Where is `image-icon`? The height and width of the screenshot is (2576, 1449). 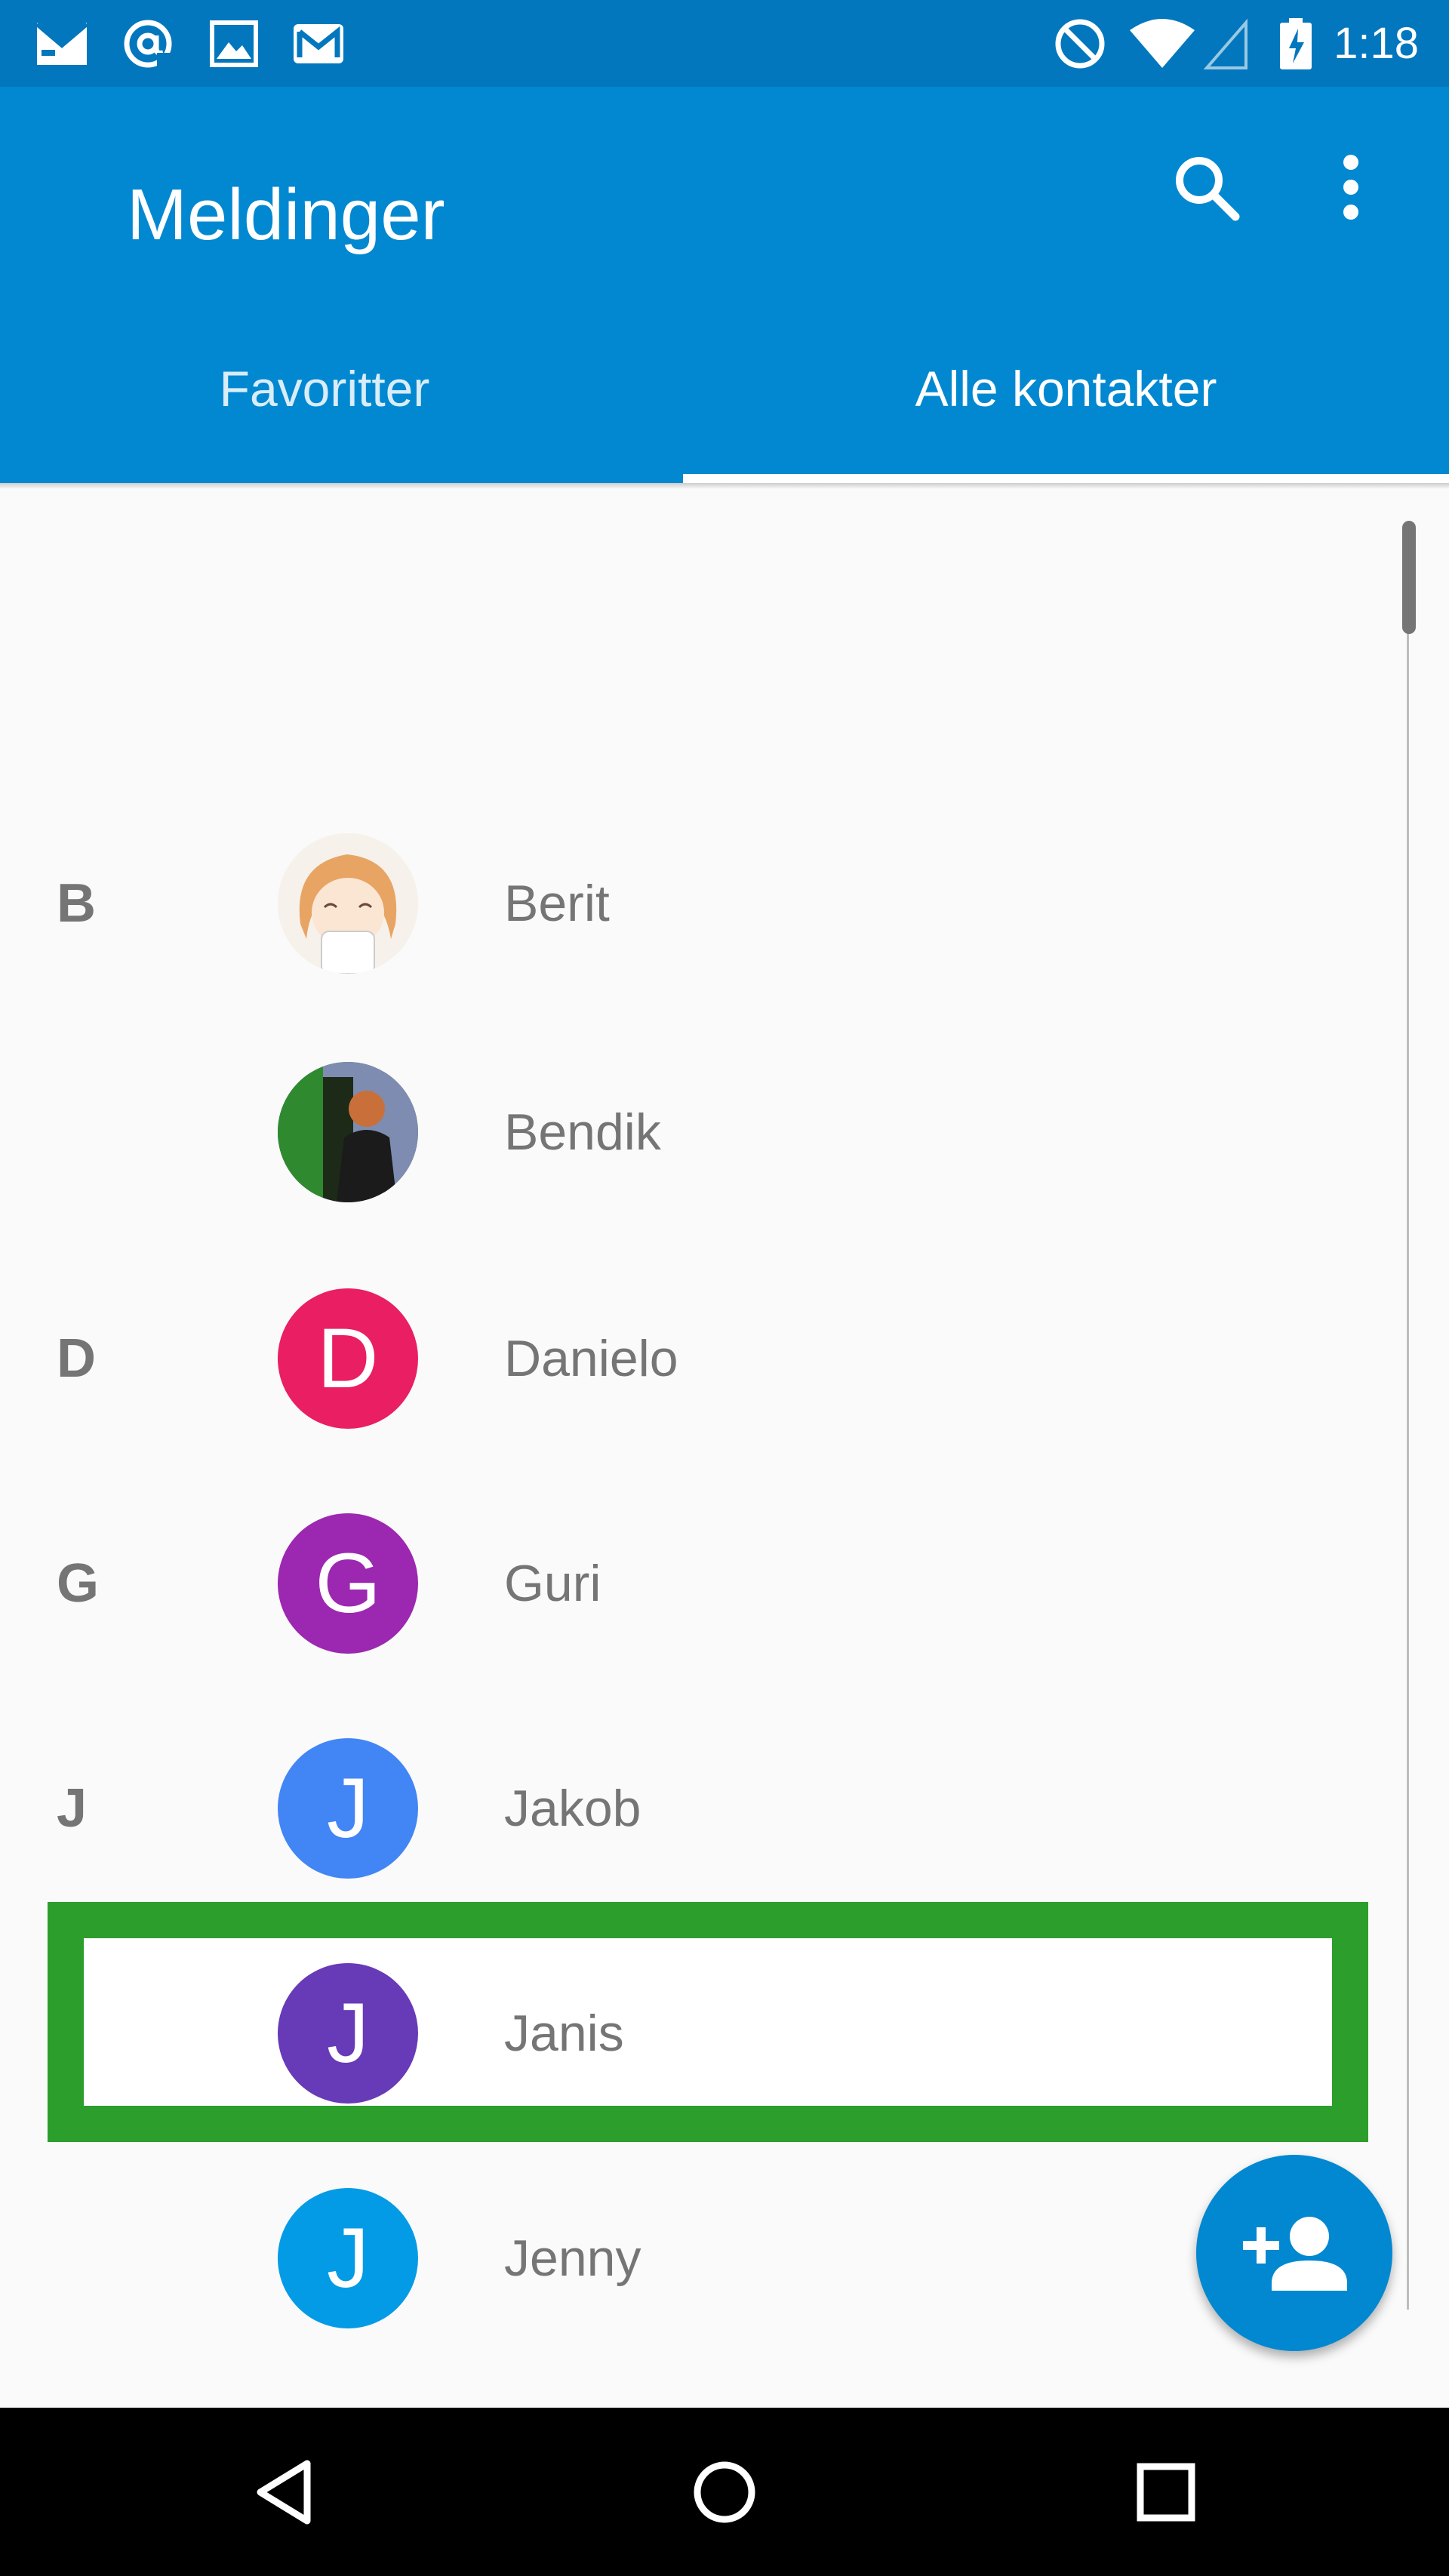 image-icon is located at coordinates (234, 43).